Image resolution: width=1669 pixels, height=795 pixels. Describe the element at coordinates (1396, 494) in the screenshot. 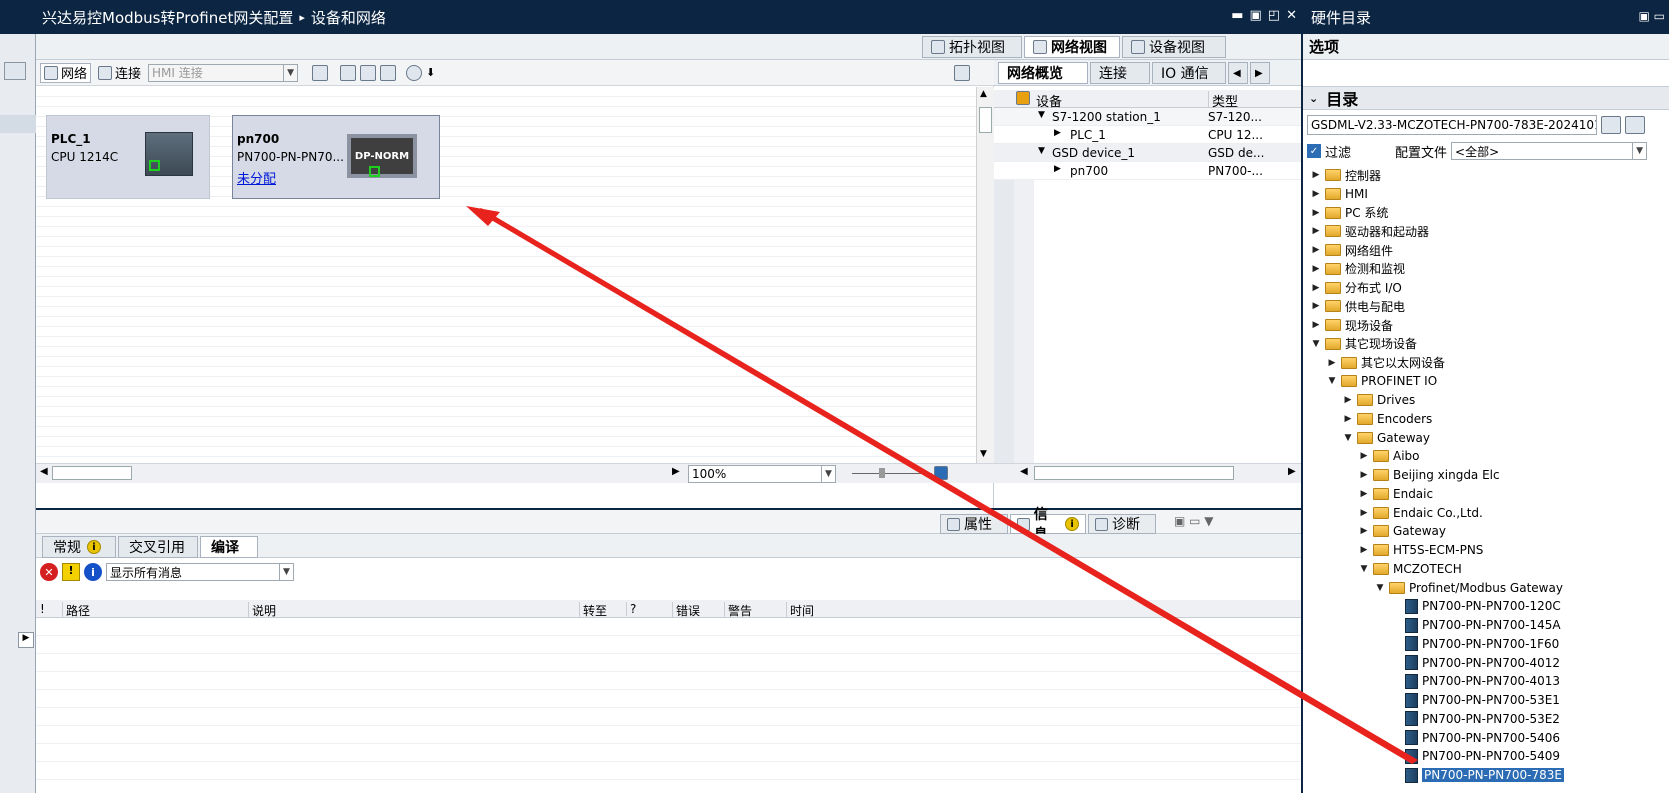

I see `catalog-tree-item: ▶ Endaic` at that location.